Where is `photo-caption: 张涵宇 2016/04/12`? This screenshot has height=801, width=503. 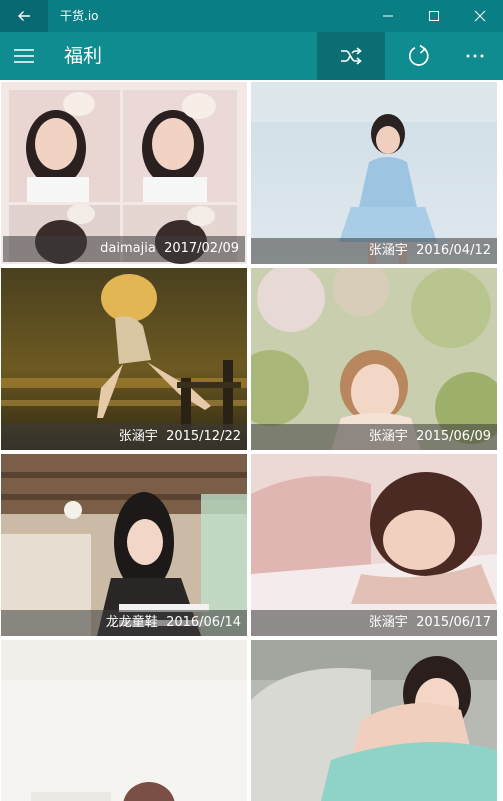
photo-caption: 张涵宇 2016/04/12 is located at coordinates (374, 251).